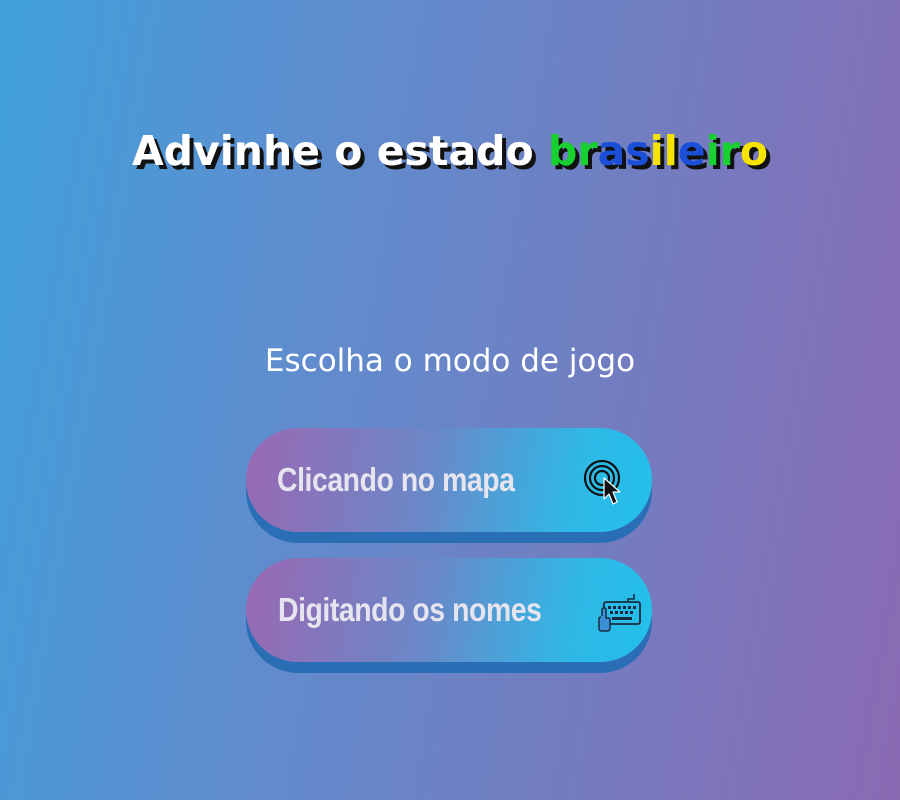 The height and width of the screenshot is (800, 900). I want to click on click-map-mode-button: Clicando no mapa, so click(449, 480).